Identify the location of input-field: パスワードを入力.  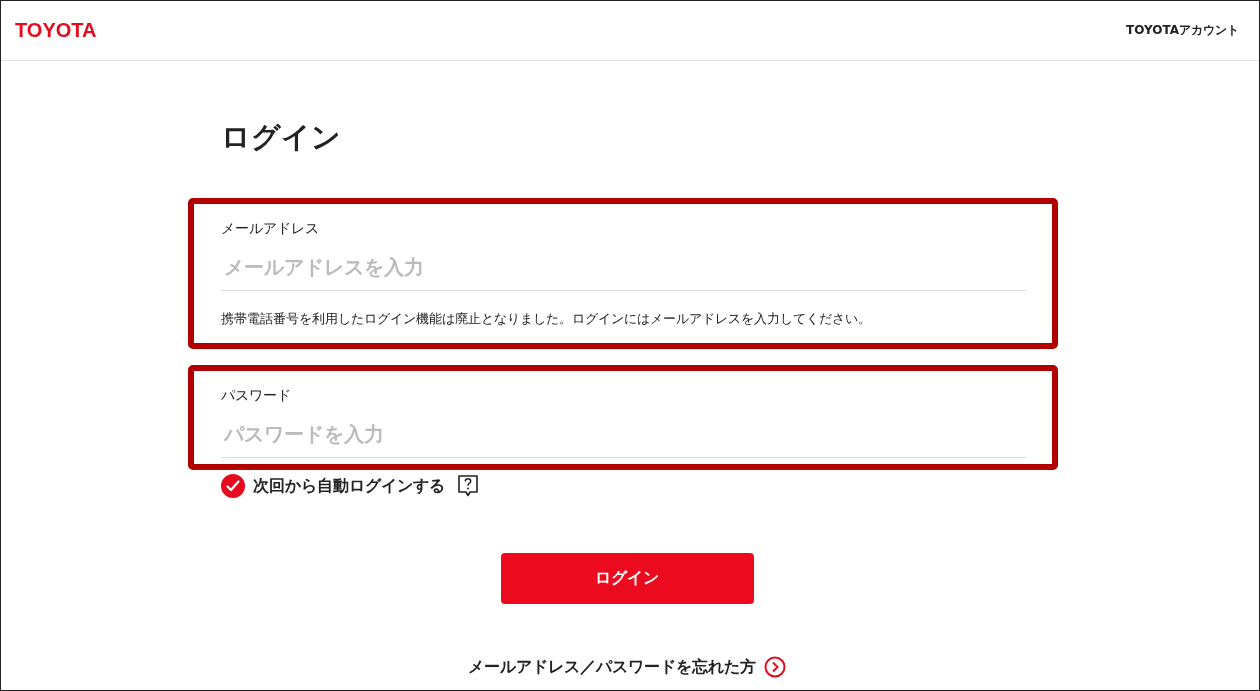
(623, 431).